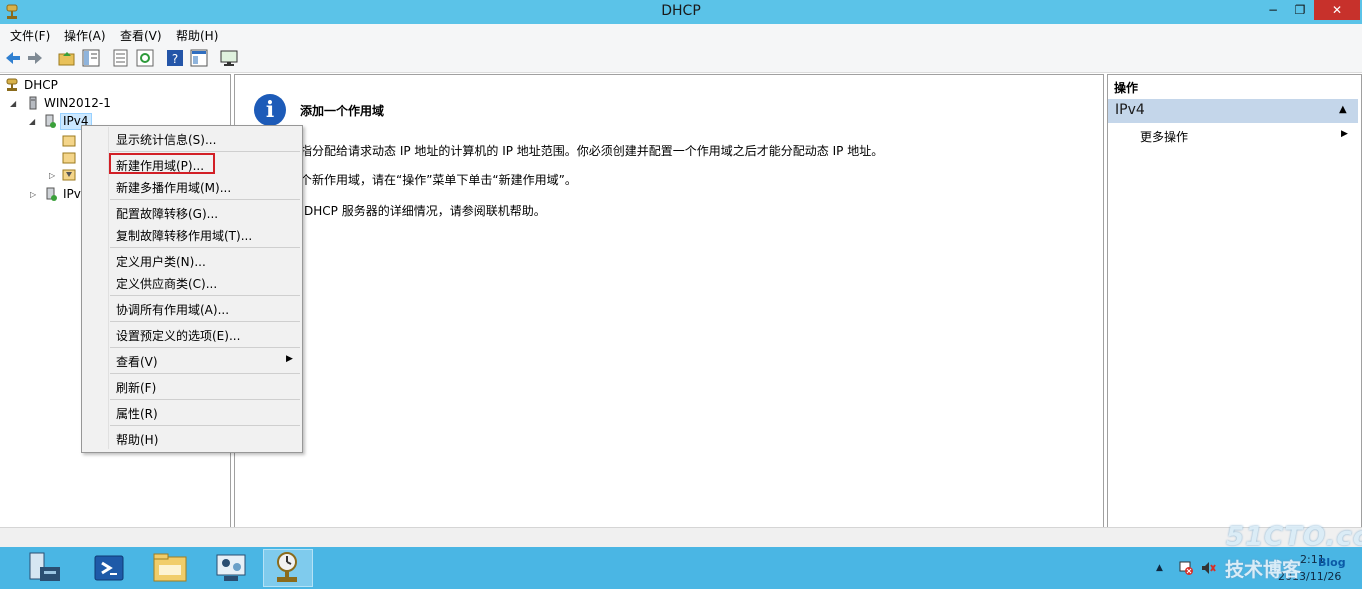 This screenshot has height=589, width=1362. Describe the element at coordinates (425, 211) in the screenshot. I see `content-description-3: DHCP 服务器的详细情况，请参阅联机帮助。` at that location.